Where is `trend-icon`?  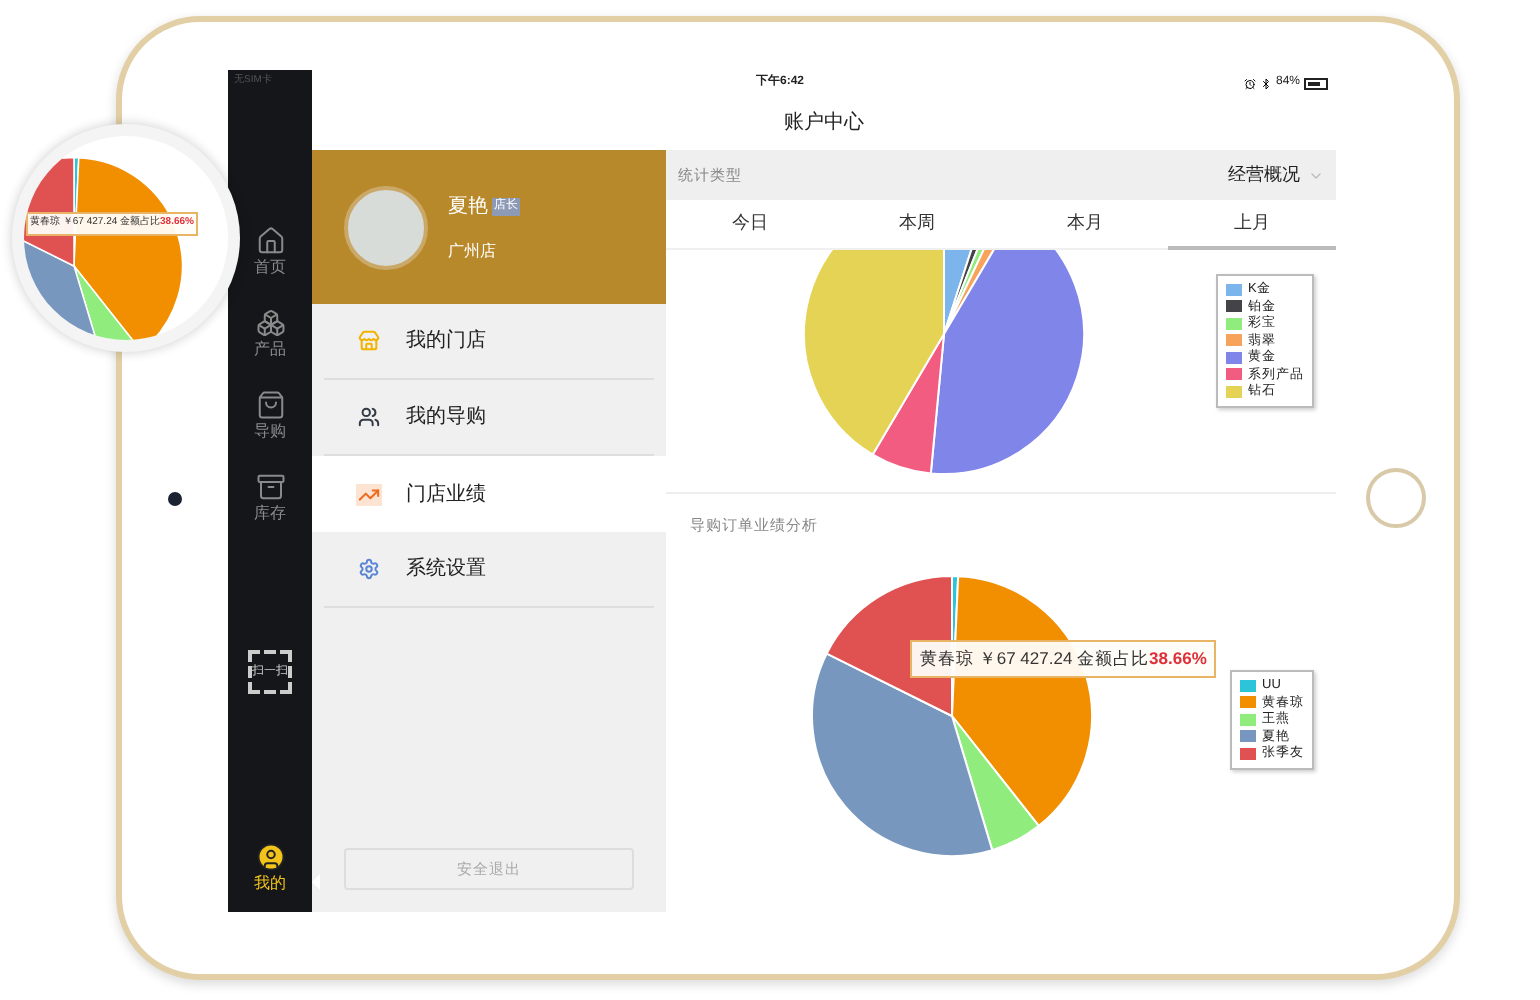 trend-icon is located at coordinates (369, 494).